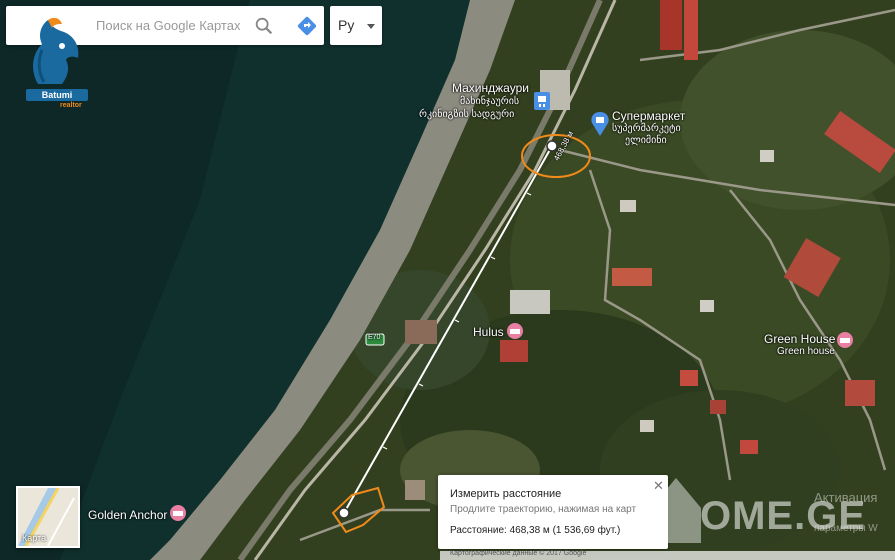 This screenshot has height=560, width=895. Describe the element at coordinates (307, 26) in the screenshot. I see `directions-icon` at that location.